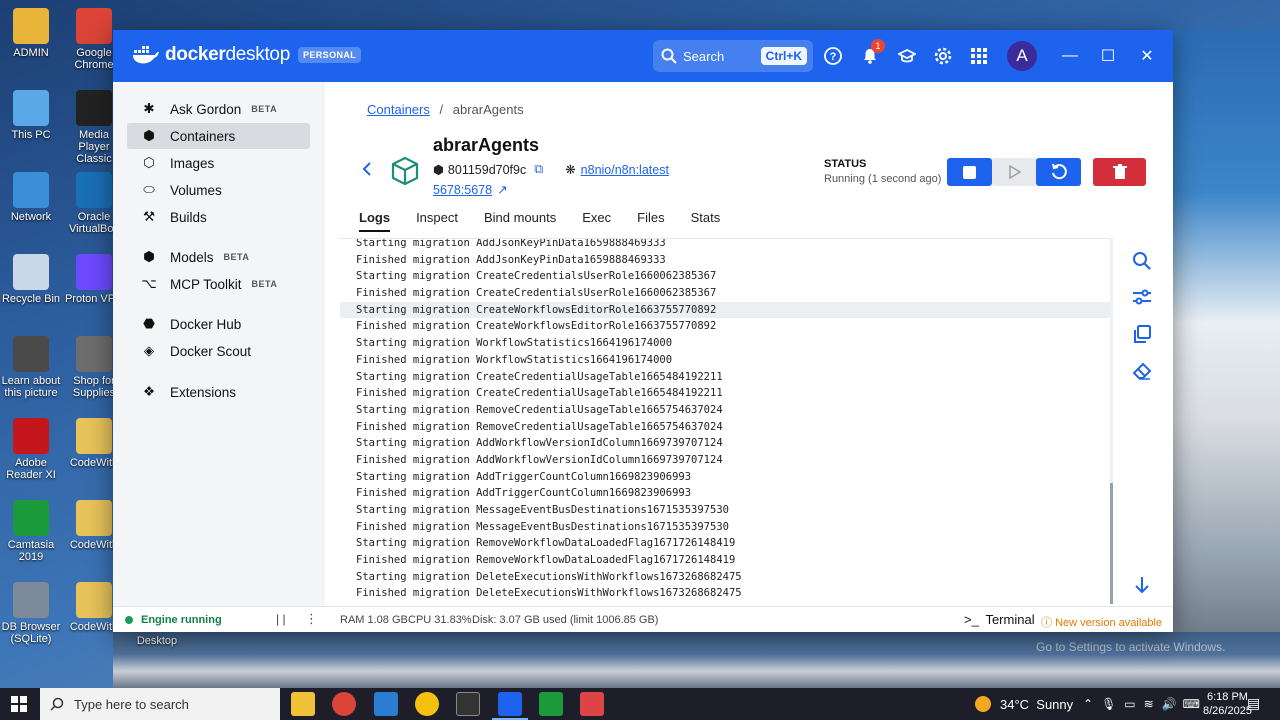 Image resolution: width=1280 pixels, height=720 pixels. What do you see at coordinates (1131, 647) in the screenshot?
I see `activate-windows-subtitle: Go to Settings to activate Windows.` at bounding box center [1131, 647].